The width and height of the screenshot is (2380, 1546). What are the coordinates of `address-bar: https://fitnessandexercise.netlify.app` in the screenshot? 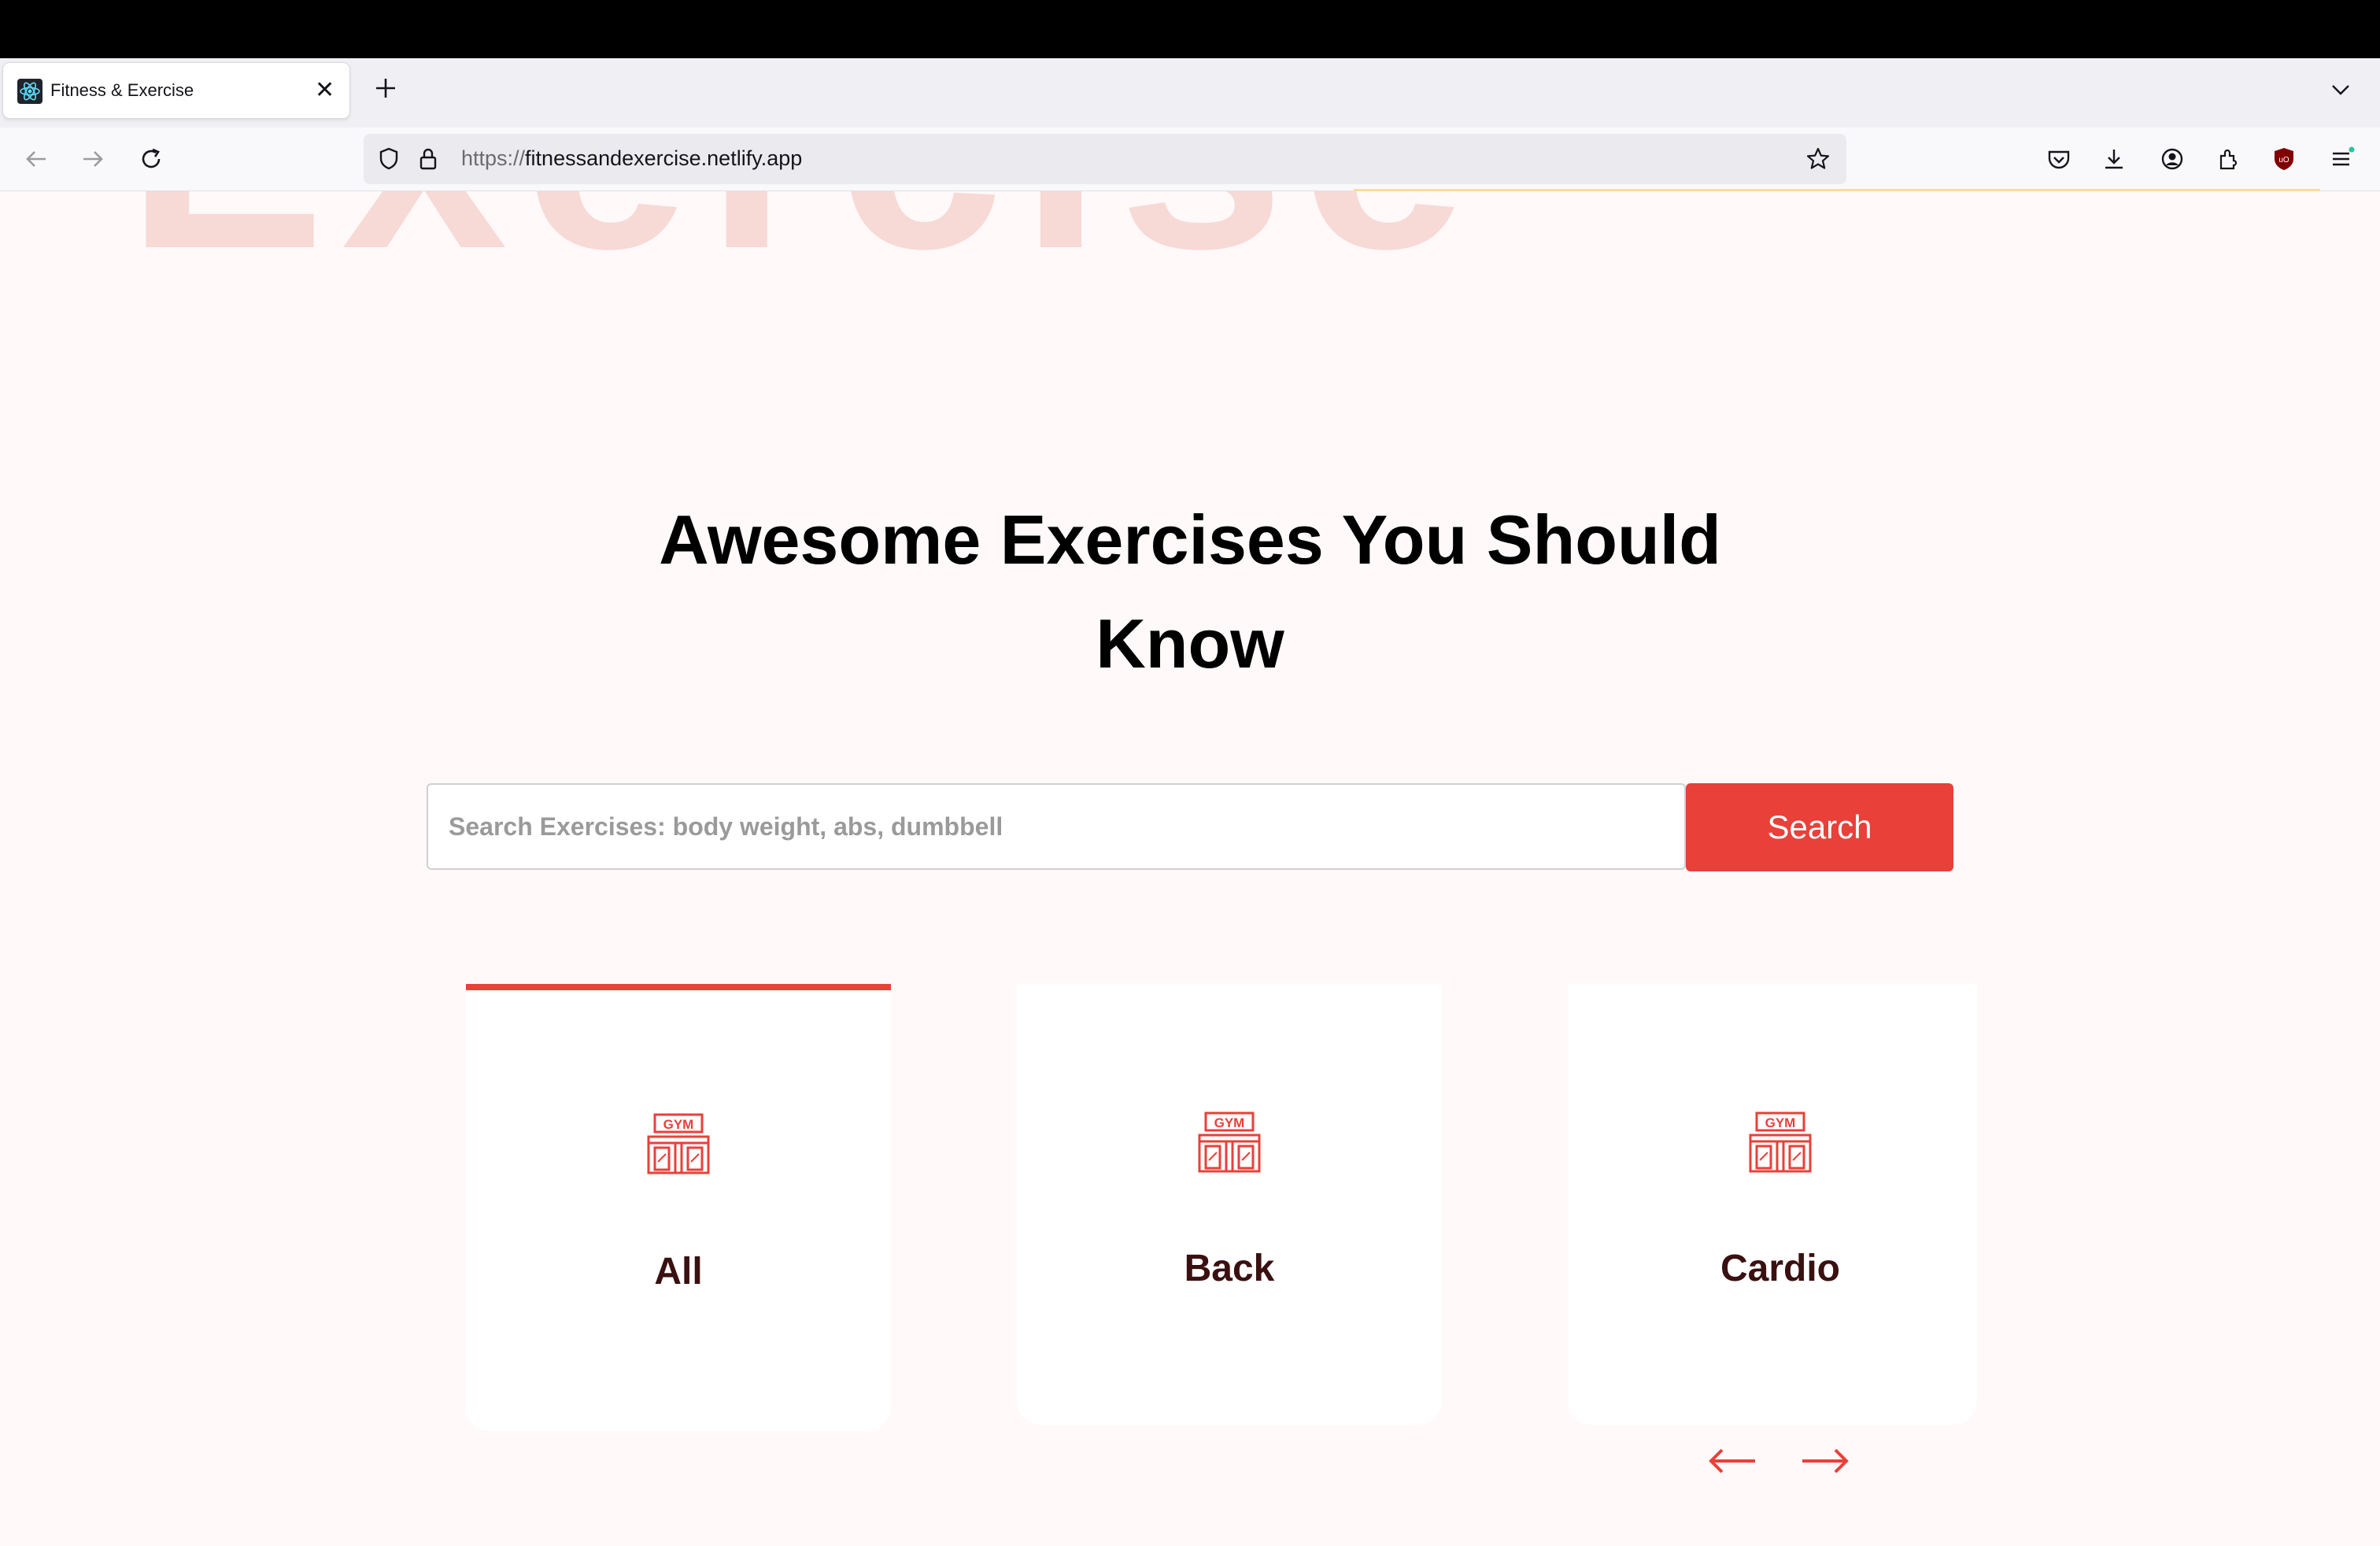 It's located at (1105, 159).